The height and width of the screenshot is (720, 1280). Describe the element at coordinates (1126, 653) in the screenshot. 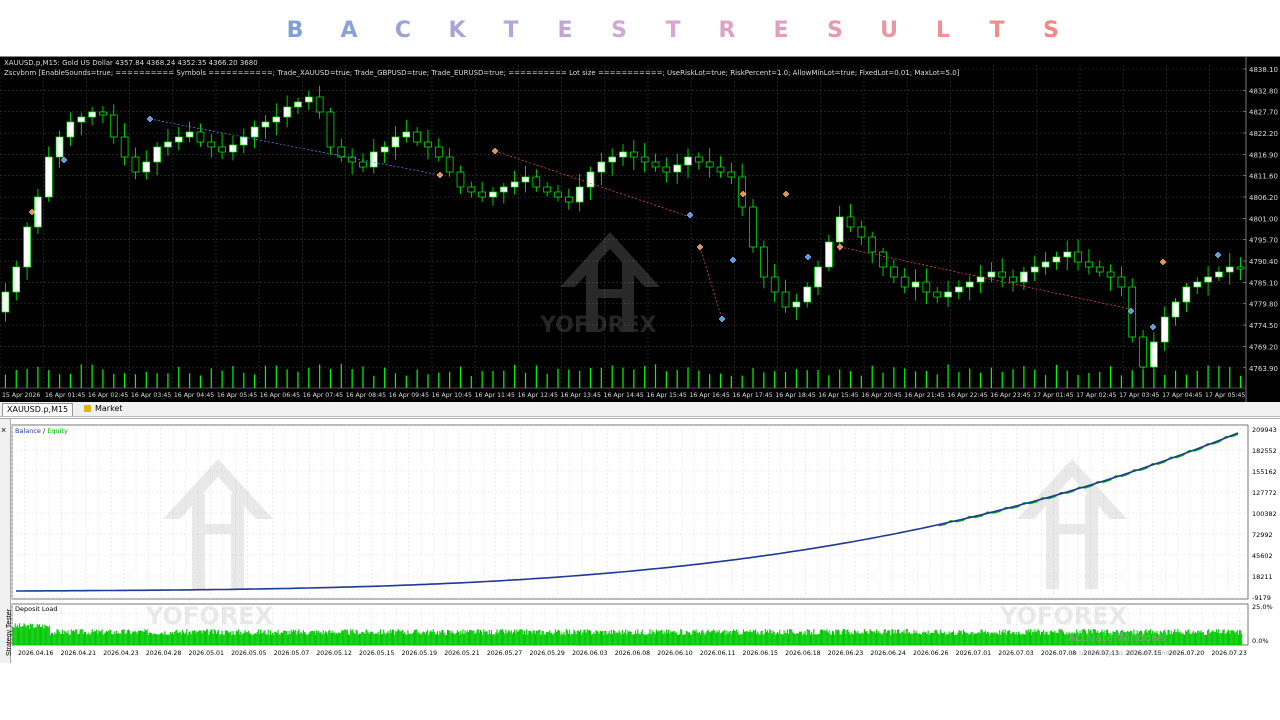

I see `activate-windows-subtitle: Go to Settings to activate Windows.` at that location.